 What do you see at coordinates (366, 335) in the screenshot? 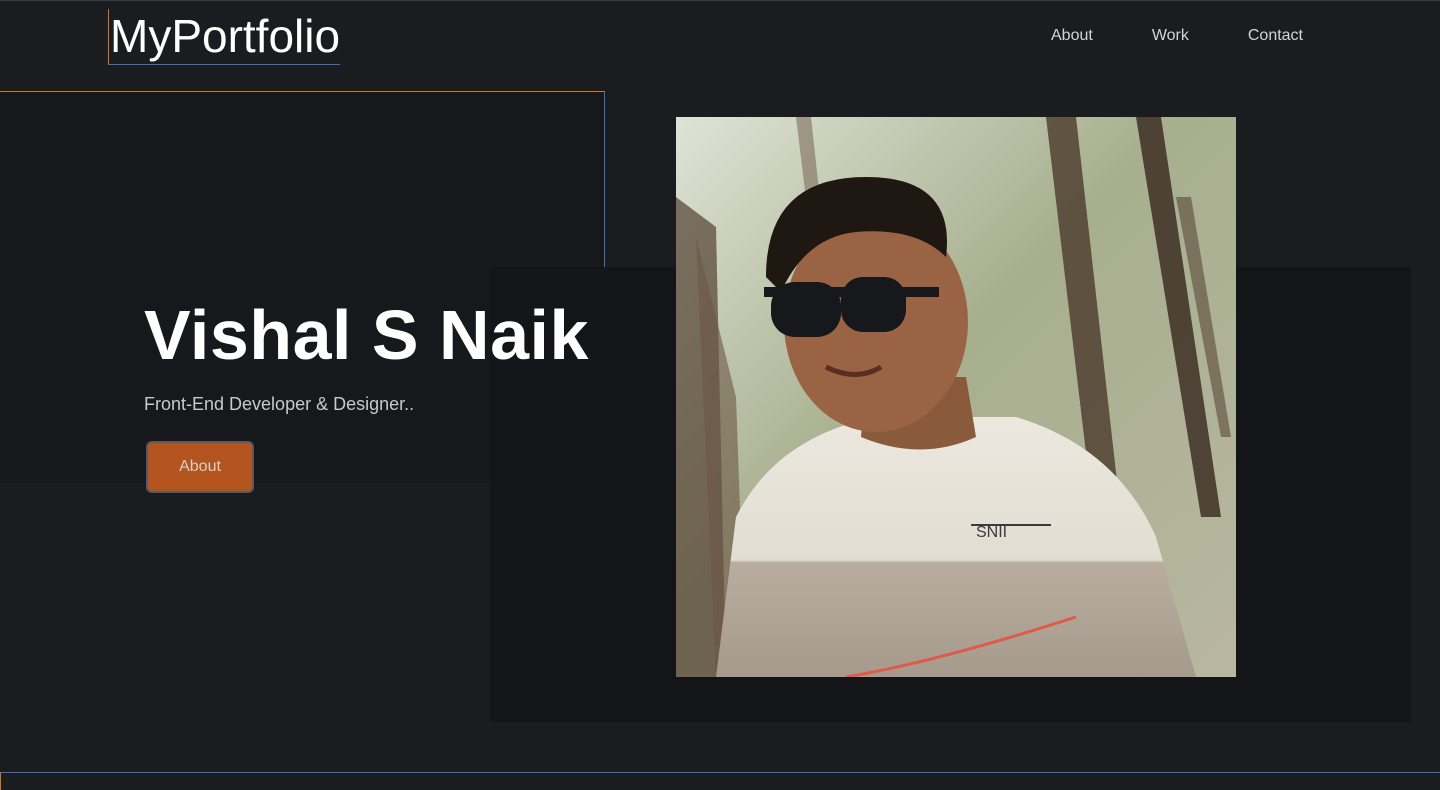
I see `hero-name: Vishal S Naik` at bounding box center [366, 335].